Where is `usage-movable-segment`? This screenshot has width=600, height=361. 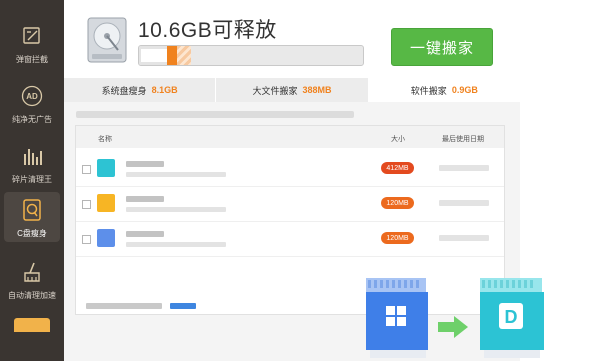 usage-movable-segment is located at coordinates (184, 55).